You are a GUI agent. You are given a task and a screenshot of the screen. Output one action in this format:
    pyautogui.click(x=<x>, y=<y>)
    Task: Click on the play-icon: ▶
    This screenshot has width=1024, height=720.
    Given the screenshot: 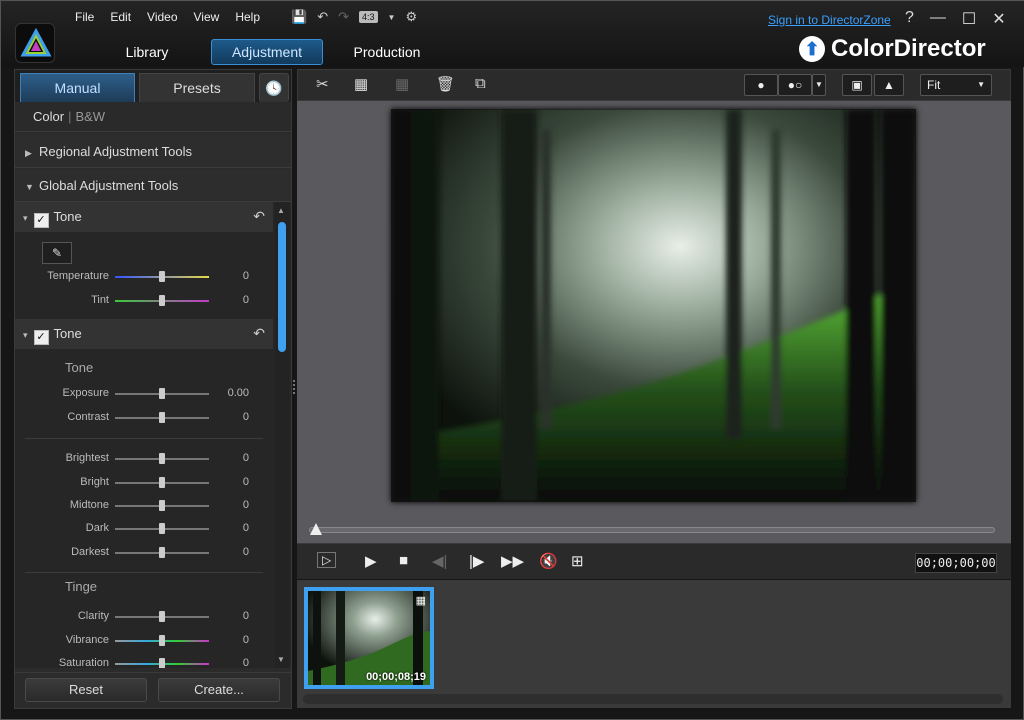 What is the action you would take?
    pyautogui.click(x=371, y=561)
    